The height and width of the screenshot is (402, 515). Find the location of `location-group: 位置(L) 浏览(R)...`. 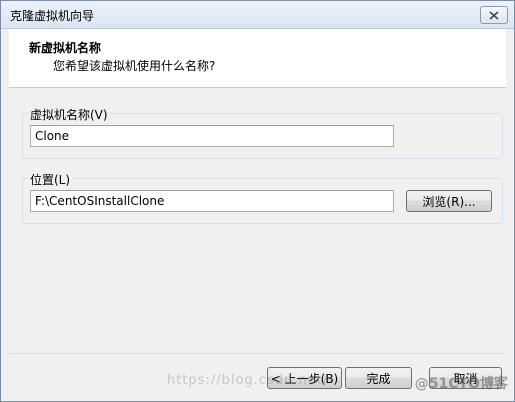

location-group: 位置(L) 浏览(R)... is located at coordinates (262, 197).